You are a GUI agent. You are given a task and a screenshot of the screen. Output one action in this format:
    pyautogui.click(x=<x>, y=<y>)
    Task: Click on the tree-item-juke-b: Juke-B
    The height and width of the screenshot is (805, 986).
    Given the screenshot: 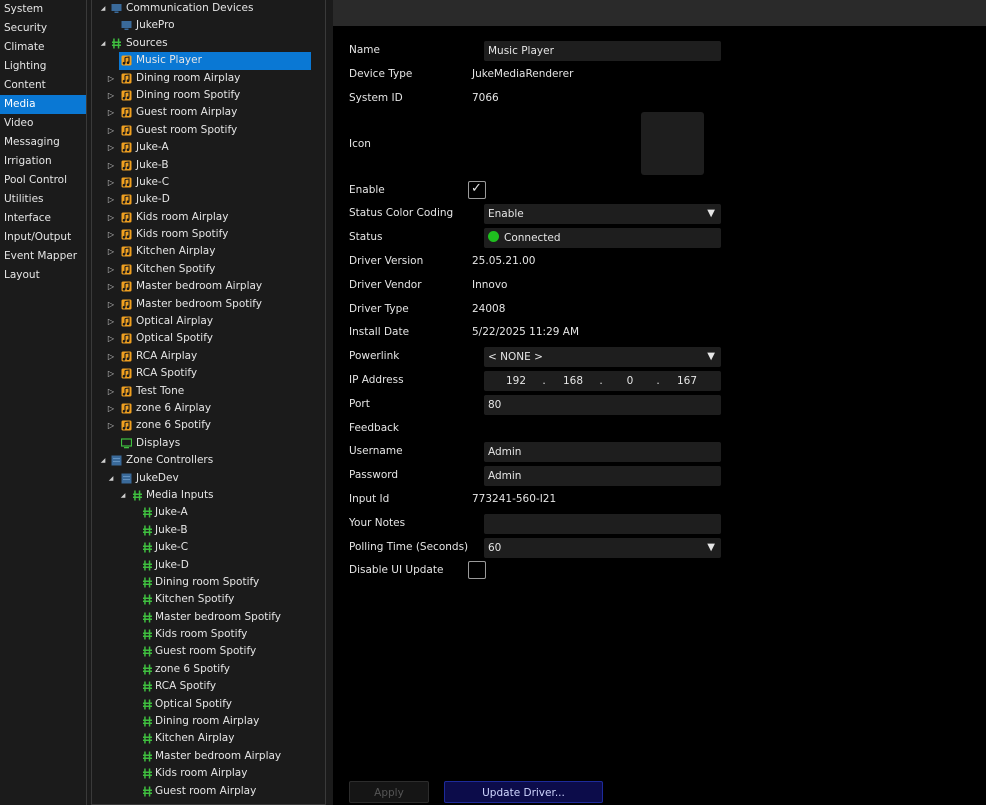 What is the action you would take?
    pyautogui.click(x=208, y=530)
    